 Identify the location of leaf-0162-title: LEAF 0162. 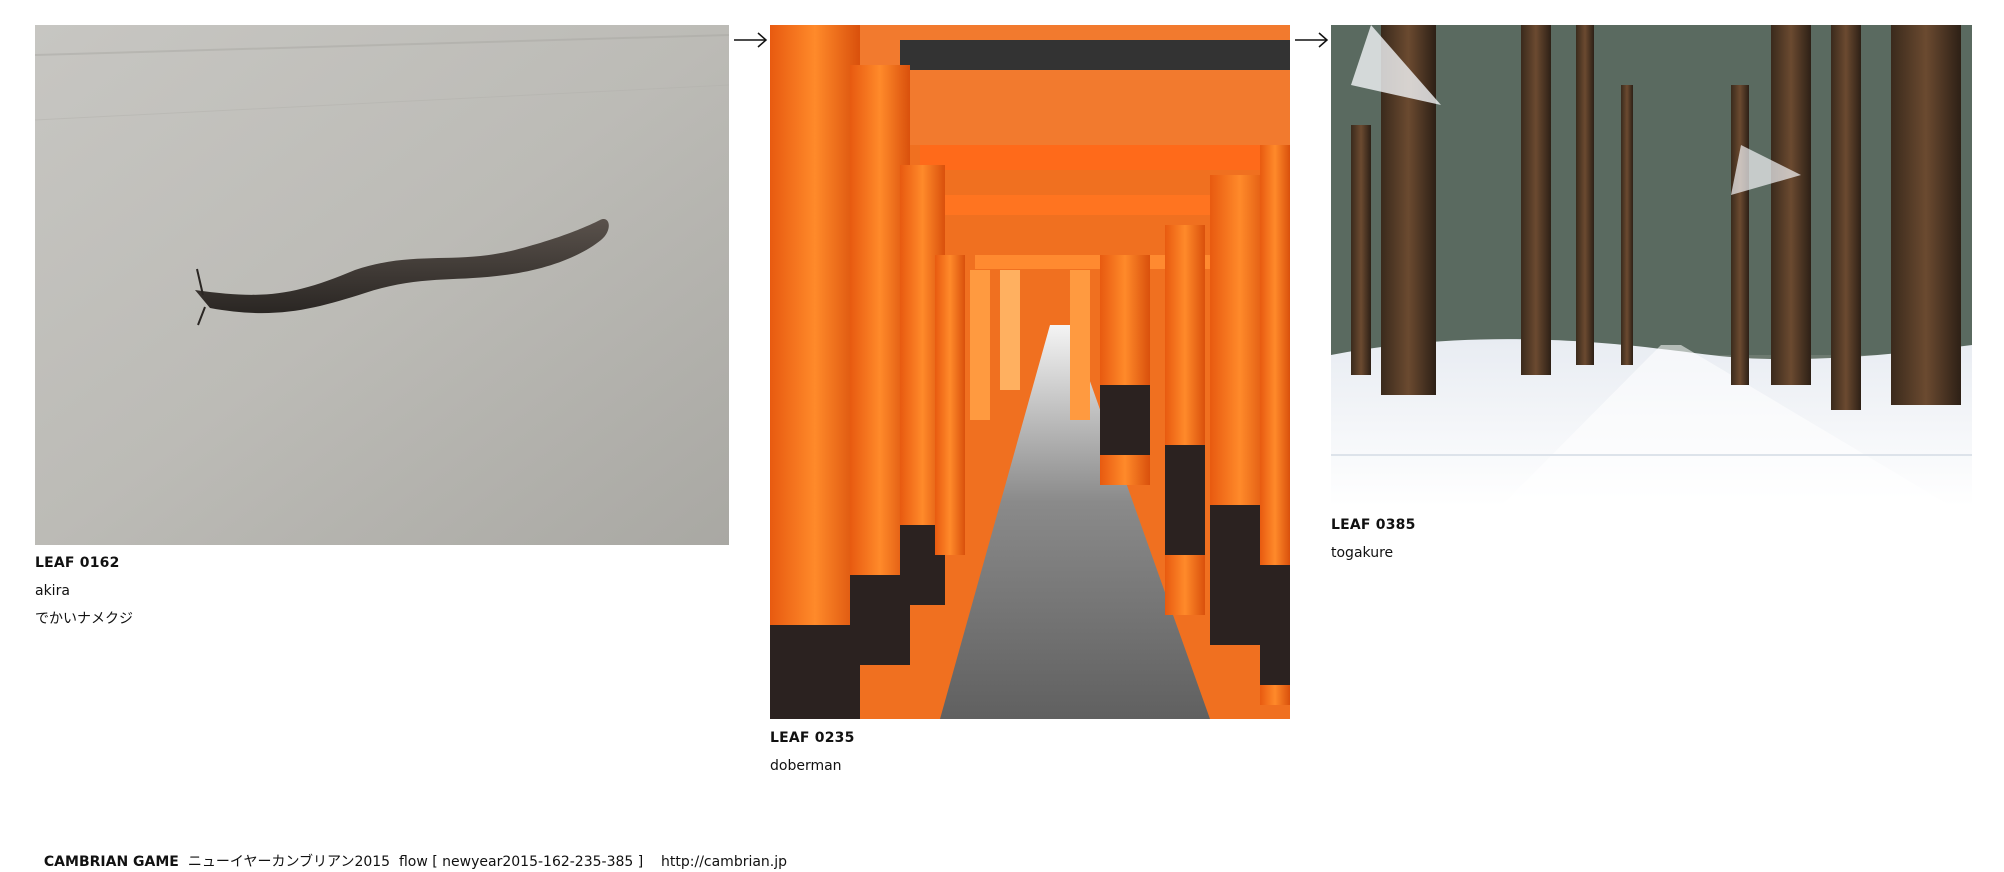
(77, 563).